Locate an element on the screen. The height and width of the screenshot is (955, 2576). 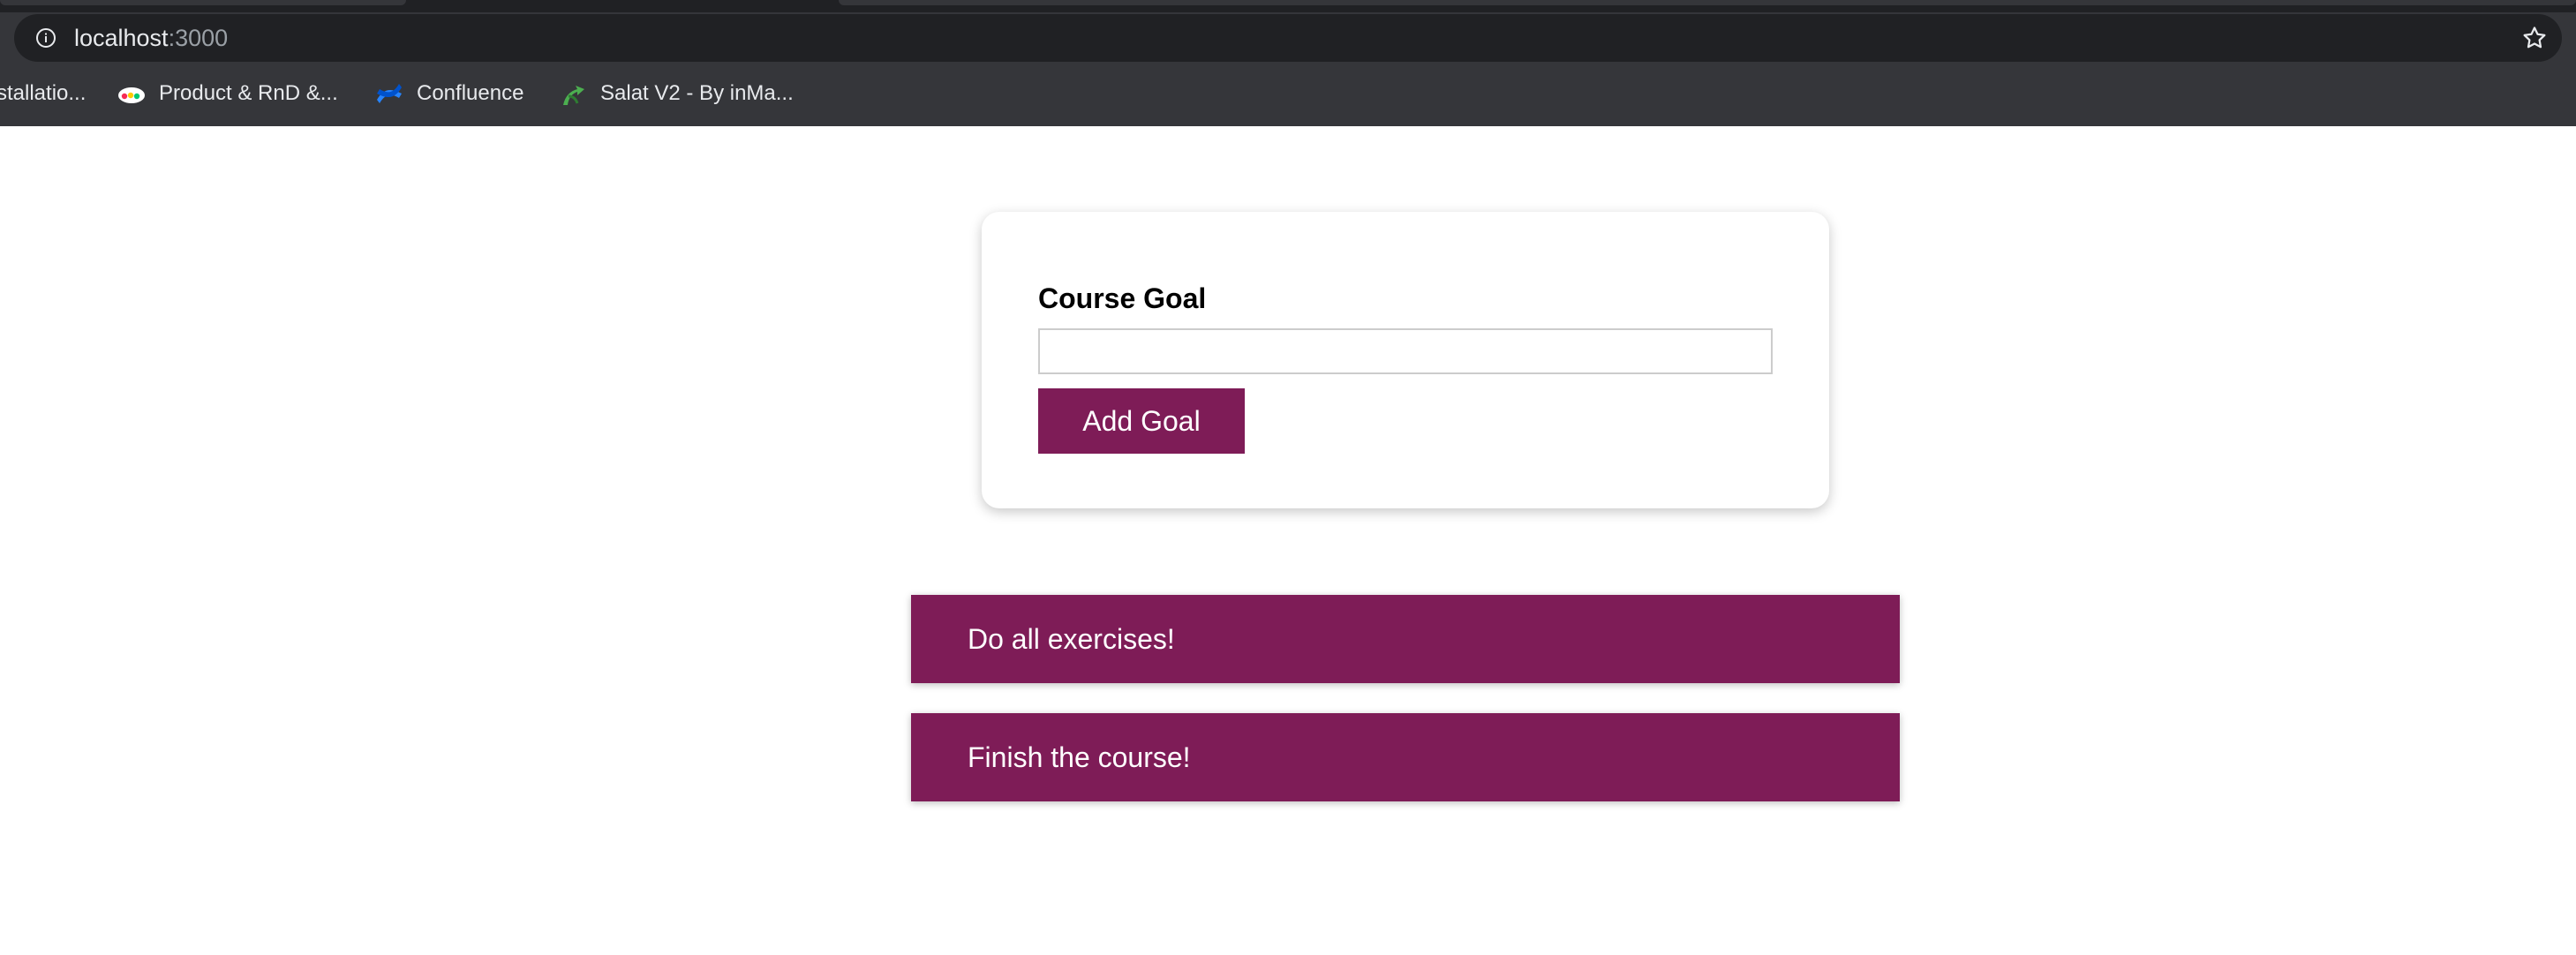
goal-form-card: Course Goal Add Goal is located at coordinates (1406, 360).